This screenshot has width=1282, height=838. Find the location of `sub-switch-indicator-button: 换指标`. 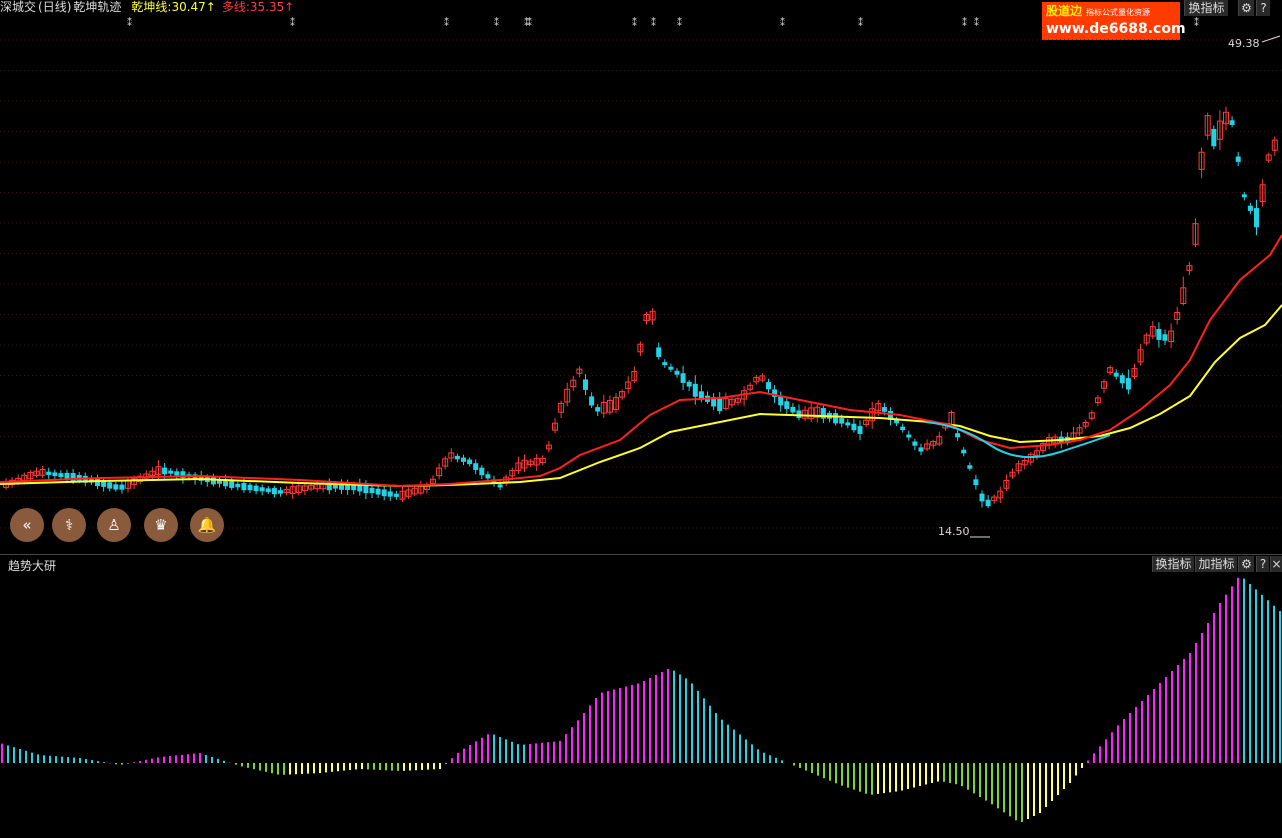

sub-switch-indicator-button: 换指标 is located at coordinates (1173, 564).